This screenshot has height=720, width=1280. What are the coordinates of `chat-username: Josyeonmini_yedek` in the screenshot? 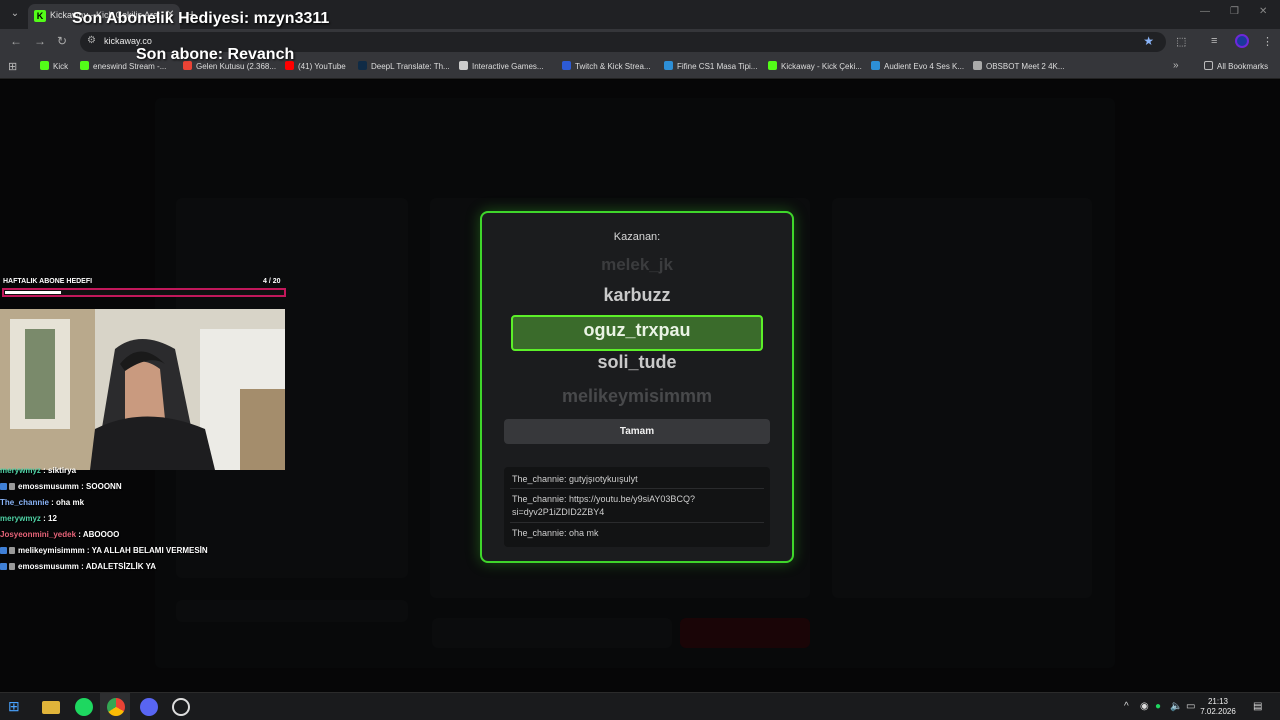 It's located at (38, 534).